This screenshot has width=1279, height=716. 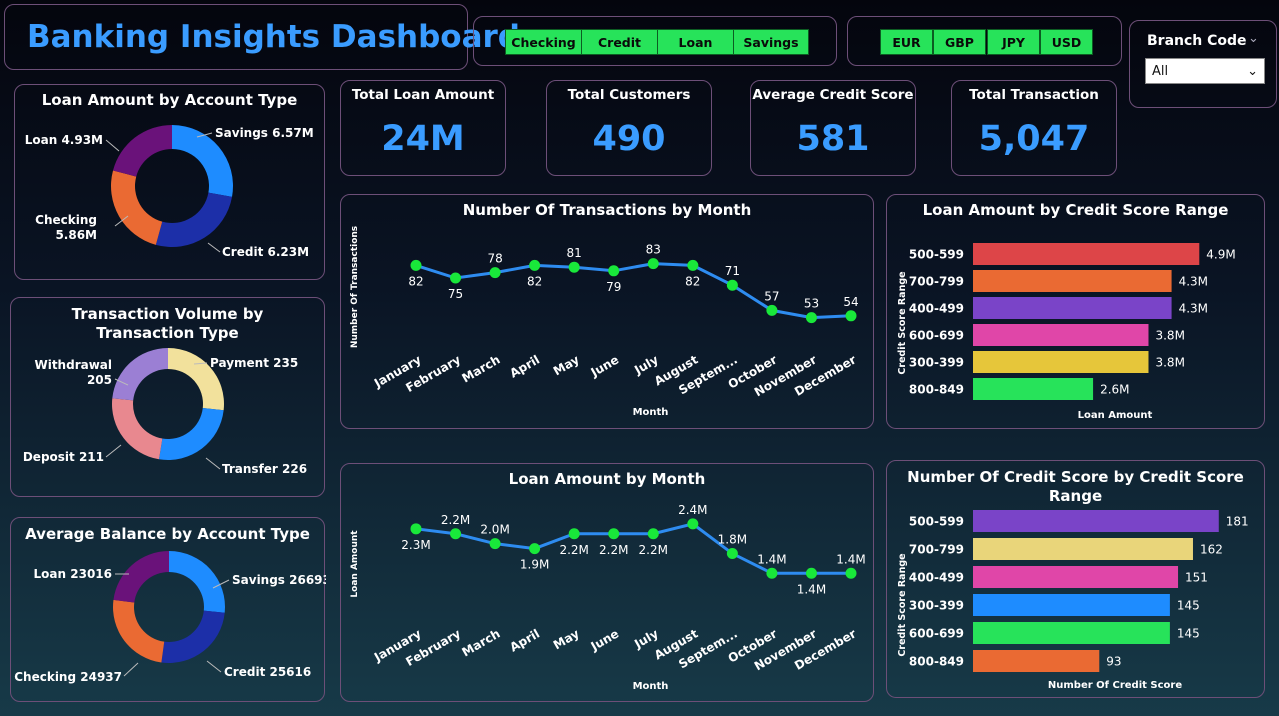 I want to click on data-label: 93, so click(x=1113, y=662).